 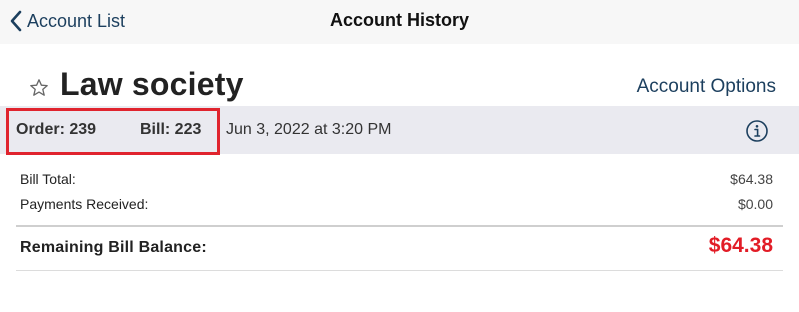 What do you see at coordinates (399, 226) in the screenshot?
I see `summary-divider` at bounding box center [399, 226].